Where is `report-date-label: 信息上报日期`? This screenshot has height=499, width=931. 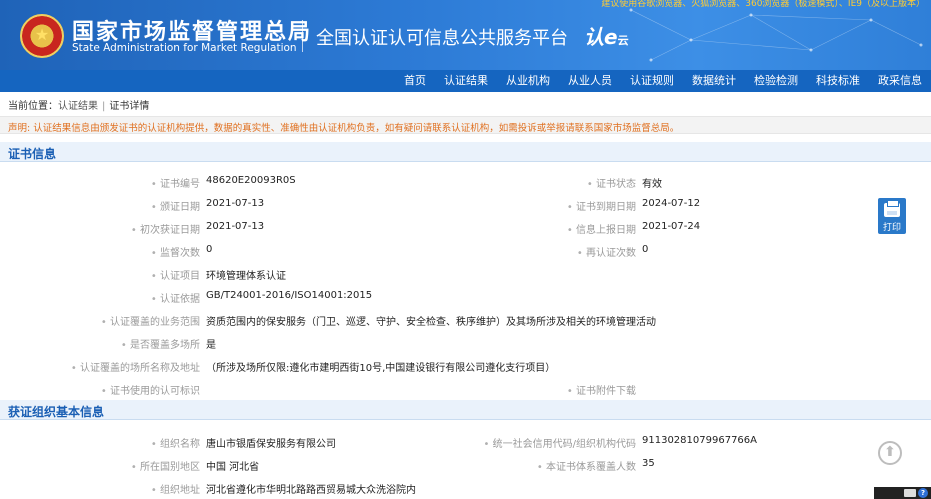 report-date-label: 信息上报日期 is located at coordinates (601, 228).